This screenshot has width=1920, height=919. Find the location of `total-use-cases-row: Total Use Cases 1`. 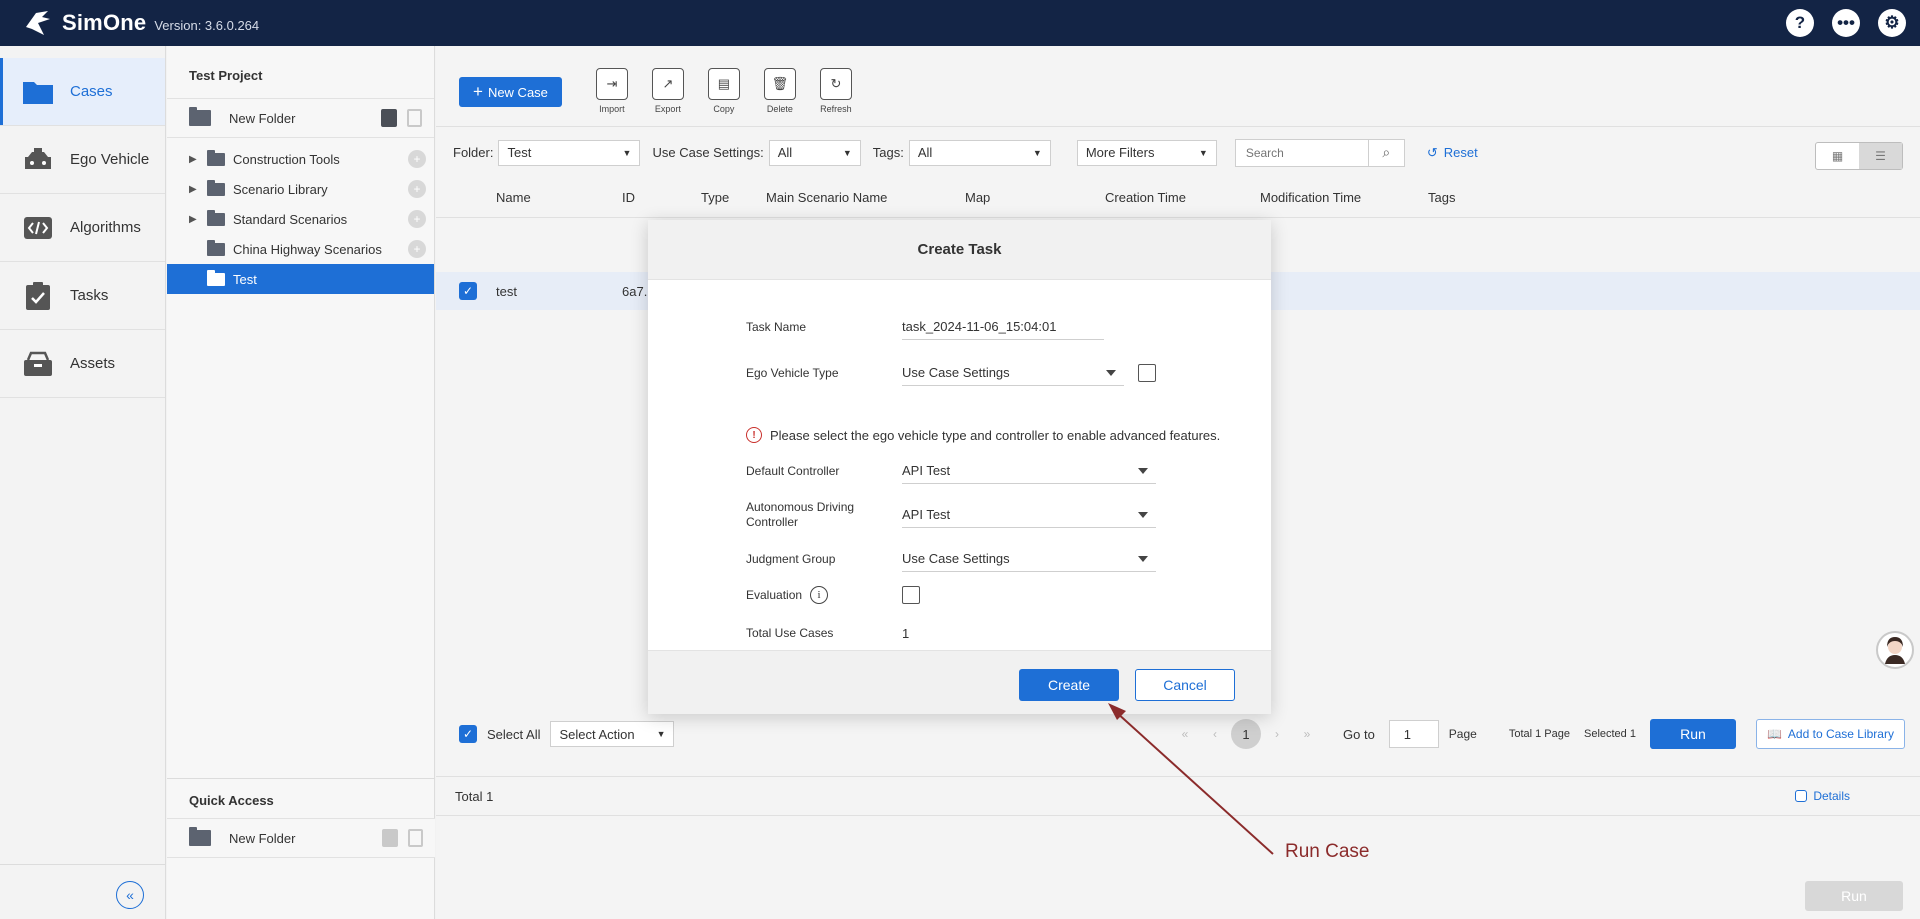

total-use-cases-row: Total Use Cases 1 is located at coordinates (981, 633).